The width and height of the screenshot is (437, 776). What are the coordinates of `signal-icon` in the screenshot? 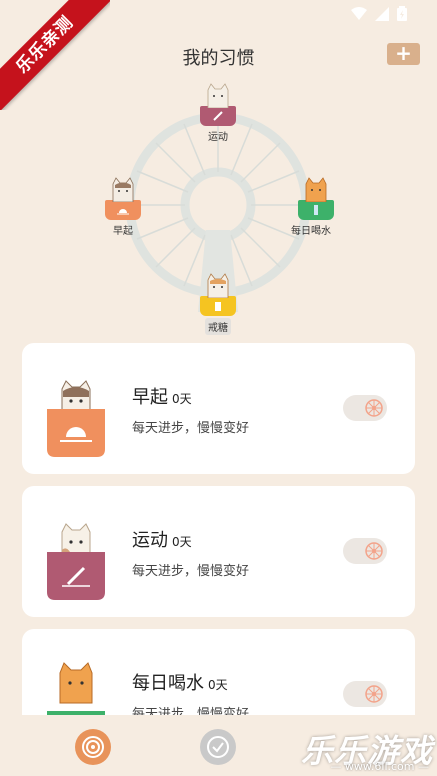 It's located at (382, 13).